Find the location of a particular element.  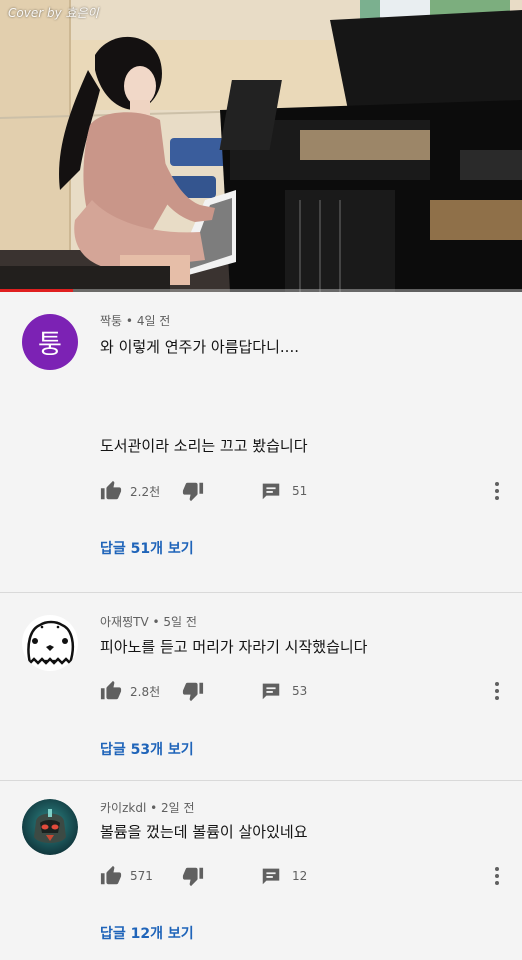

like-count: 571 is located at coordinates (141, 876).